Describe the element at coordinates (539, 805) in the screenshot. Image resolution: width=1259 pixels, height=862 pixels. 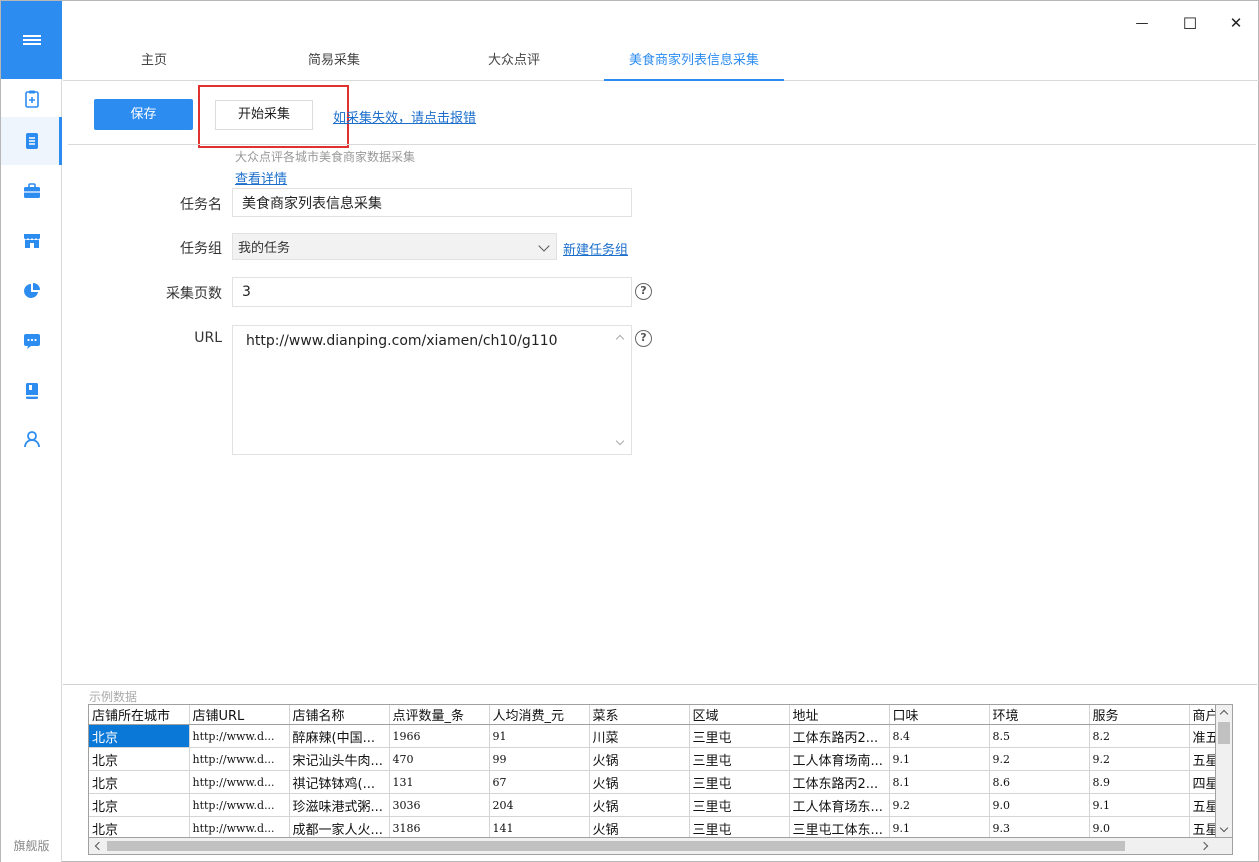
I see `table-cell: 204` at that location.